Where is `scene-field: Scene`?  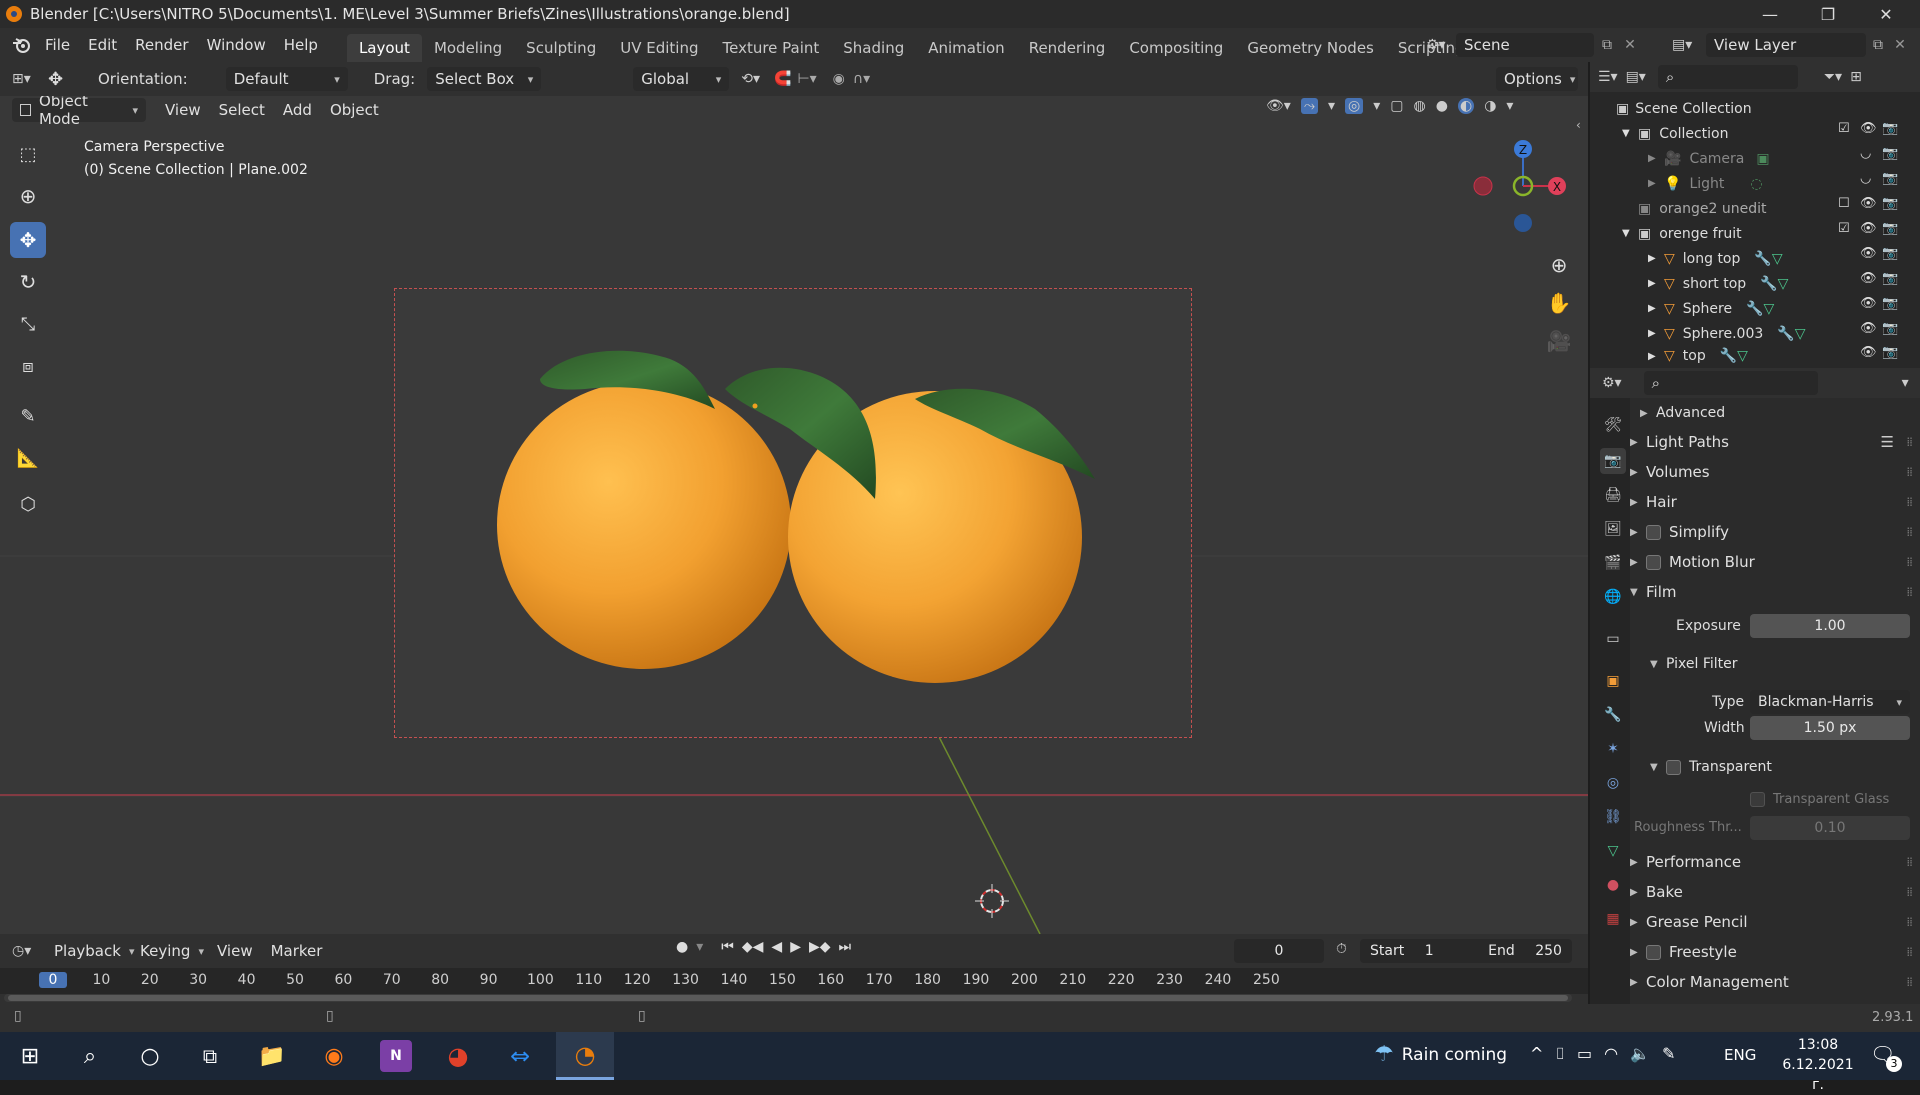 scene-field: Scene is located at coordinates (1525, 45).